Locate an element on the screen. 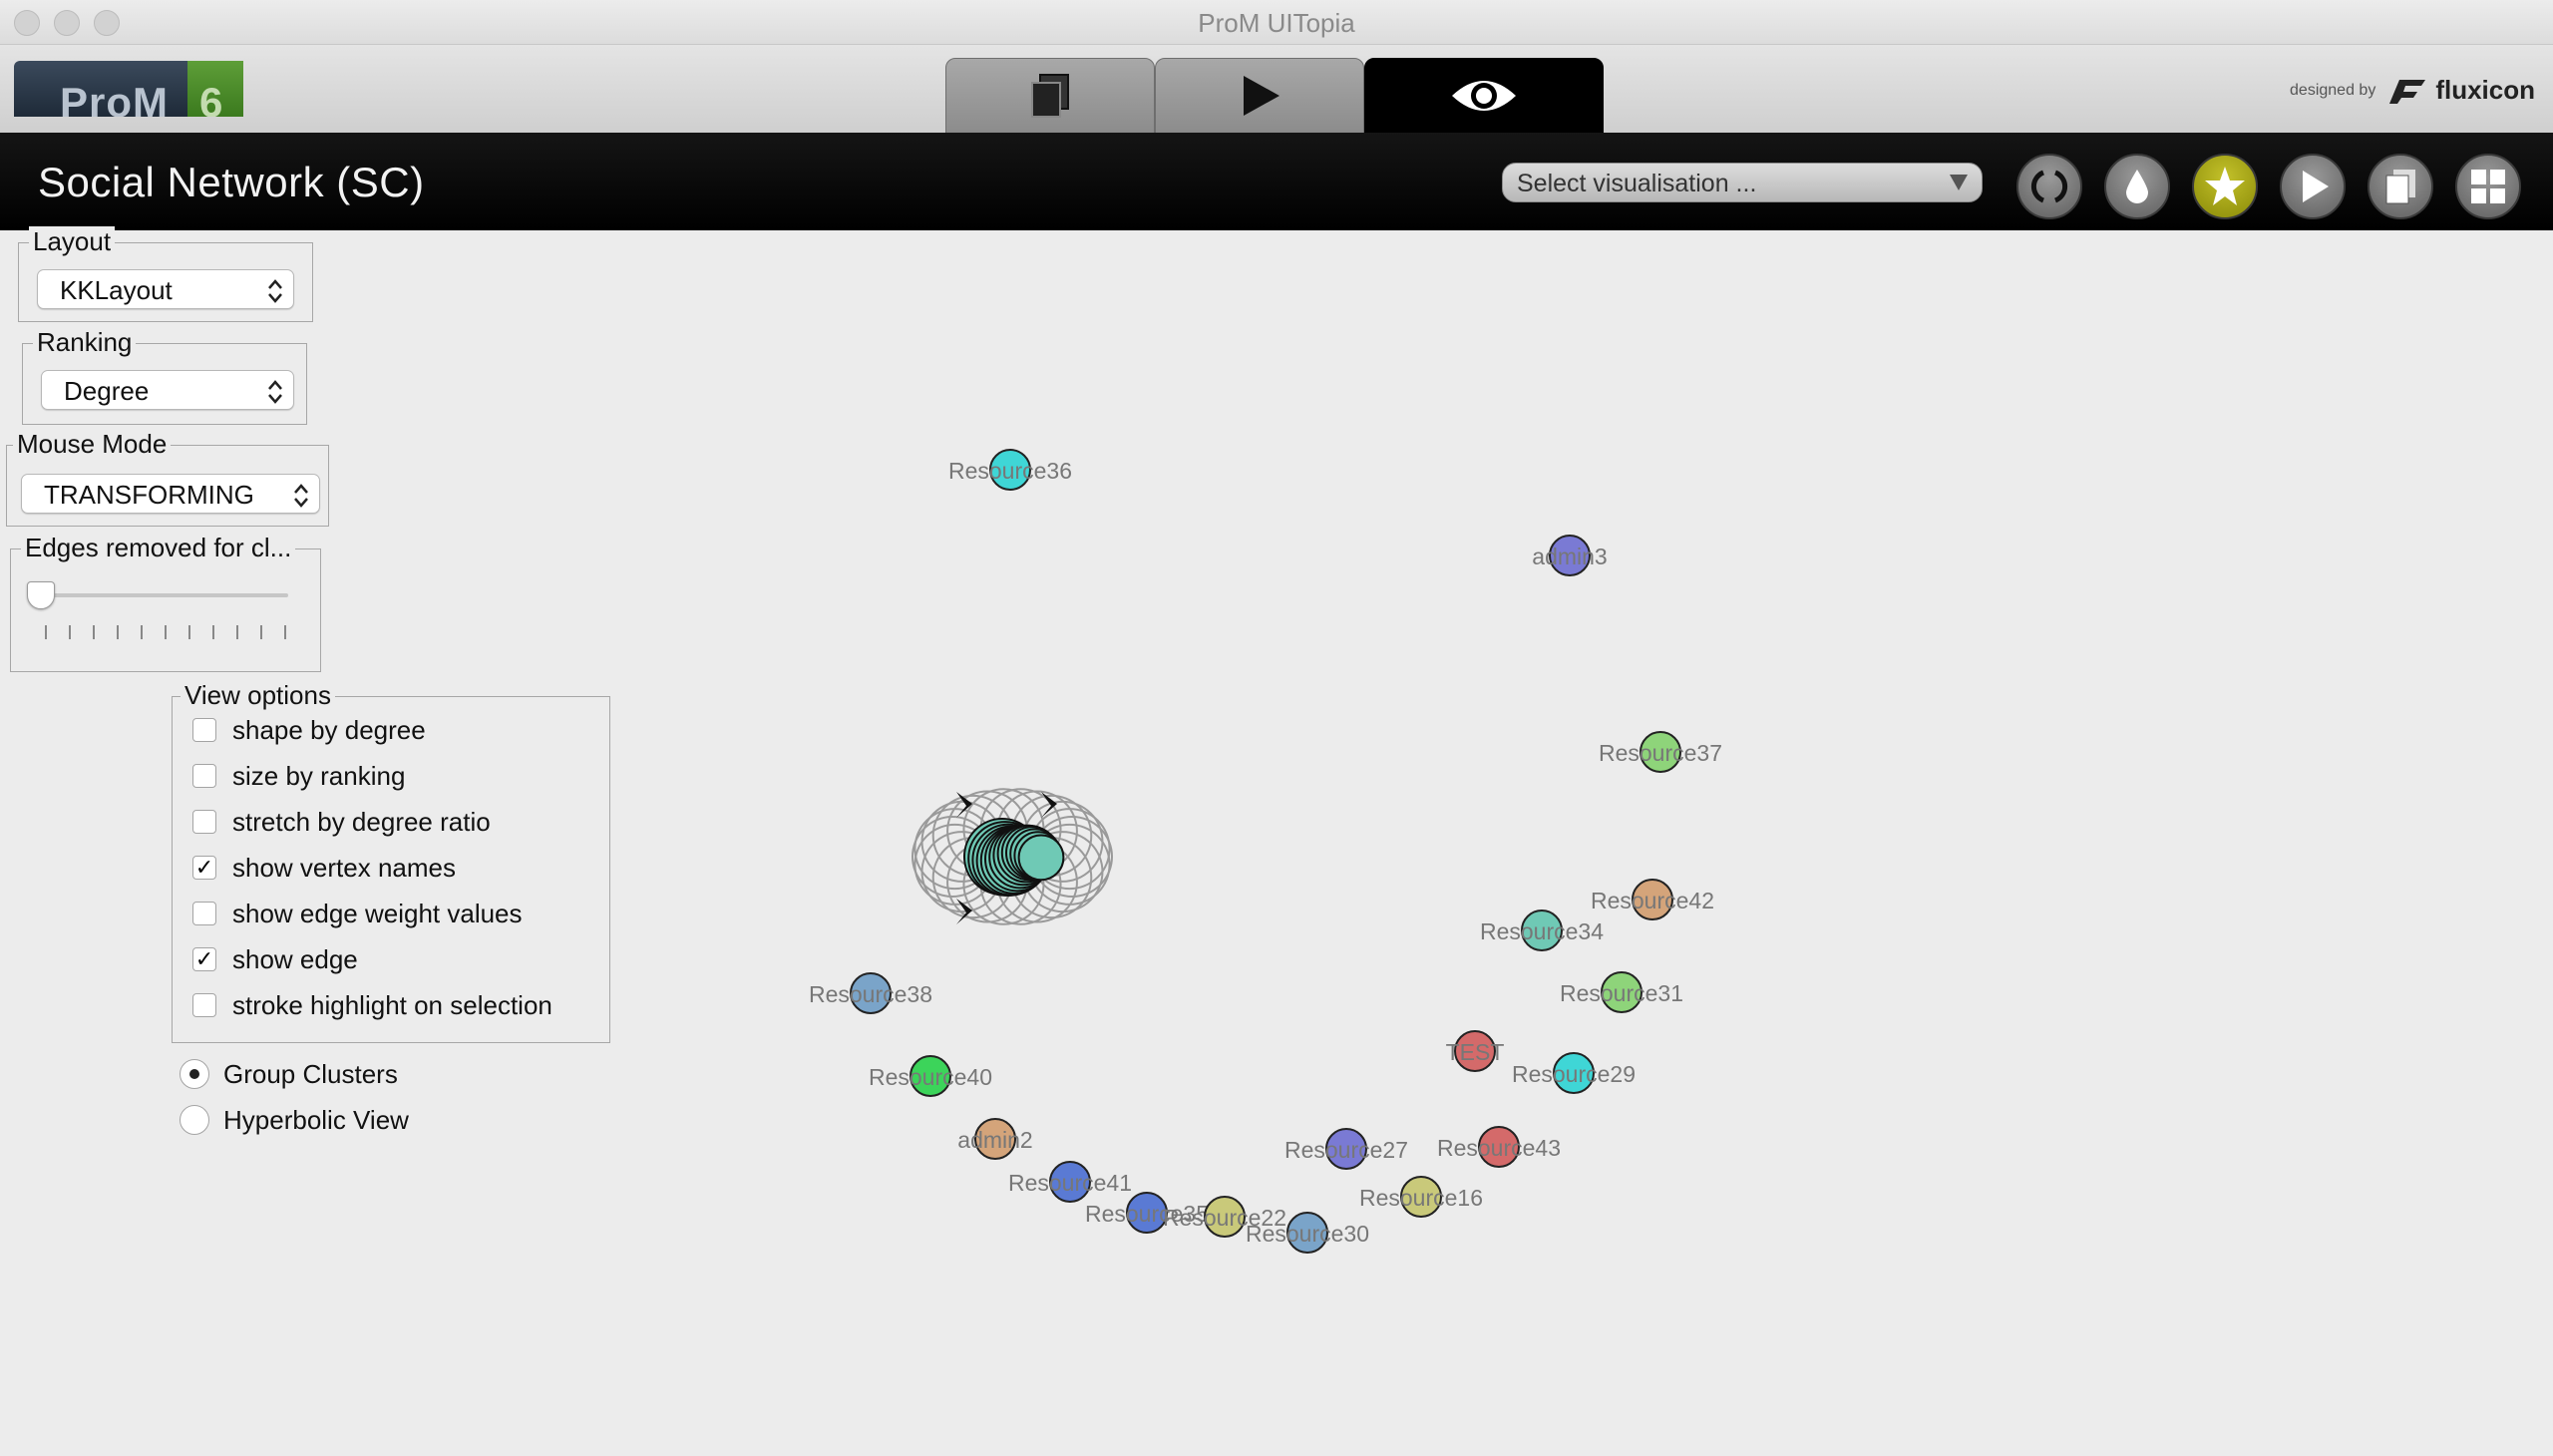  graph-node: Resource31 is located at coordinates (1622, 992).